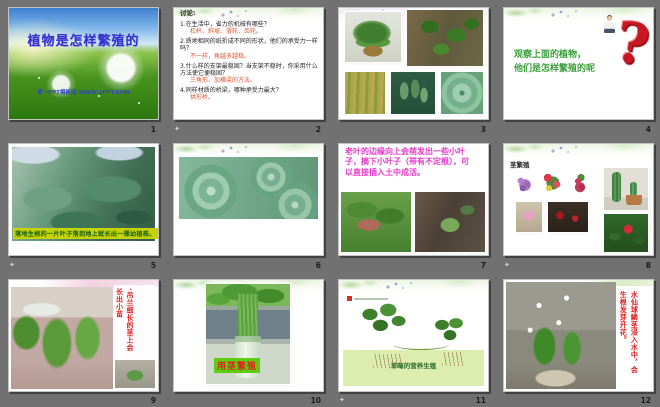  What do you see at coordinates (648, 265) in the screenshot?
I see `slide-number: 8` at bounding box center [648, 265].